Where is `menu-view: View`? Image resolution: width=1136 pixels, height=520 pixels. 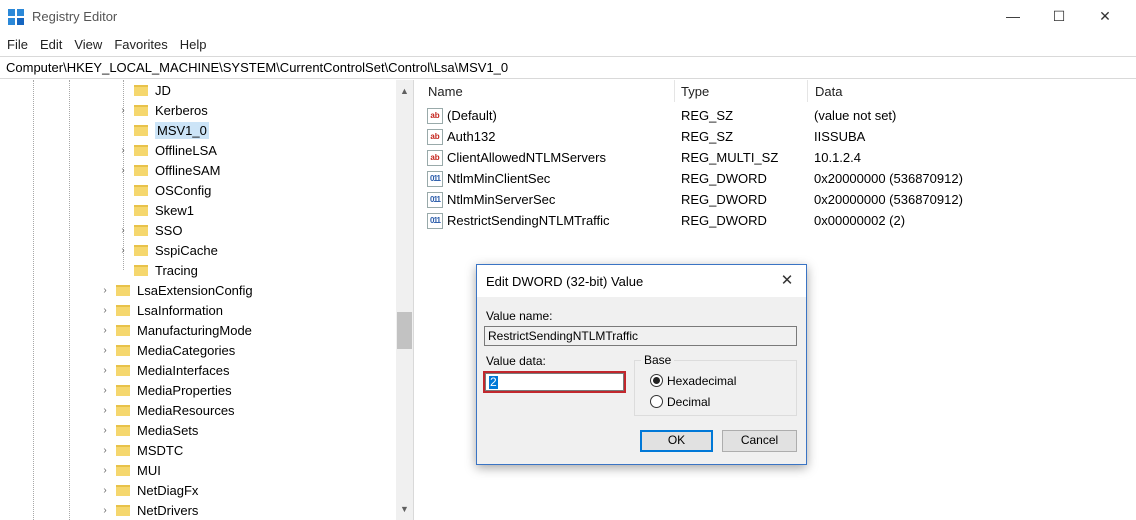 menu-view: View is located at coordinates (88, 44).